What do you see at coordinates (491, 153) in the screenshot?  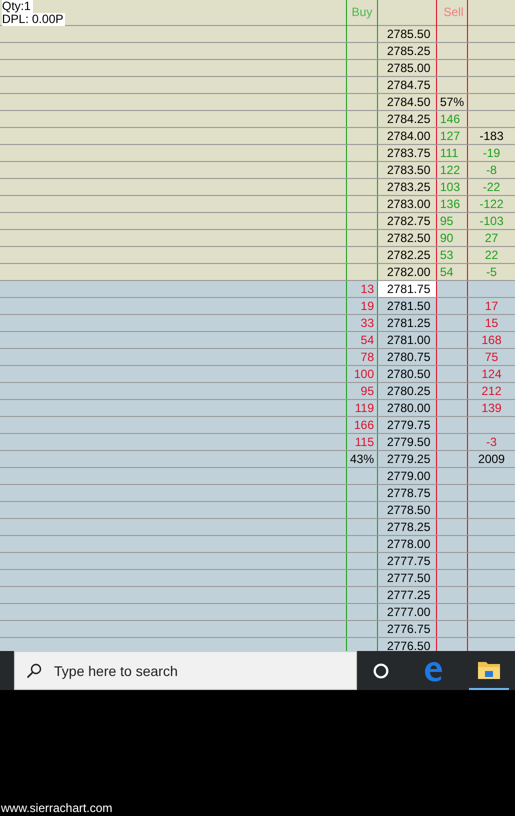 I see `table-cell: -19` at bounding box center [491, 153].